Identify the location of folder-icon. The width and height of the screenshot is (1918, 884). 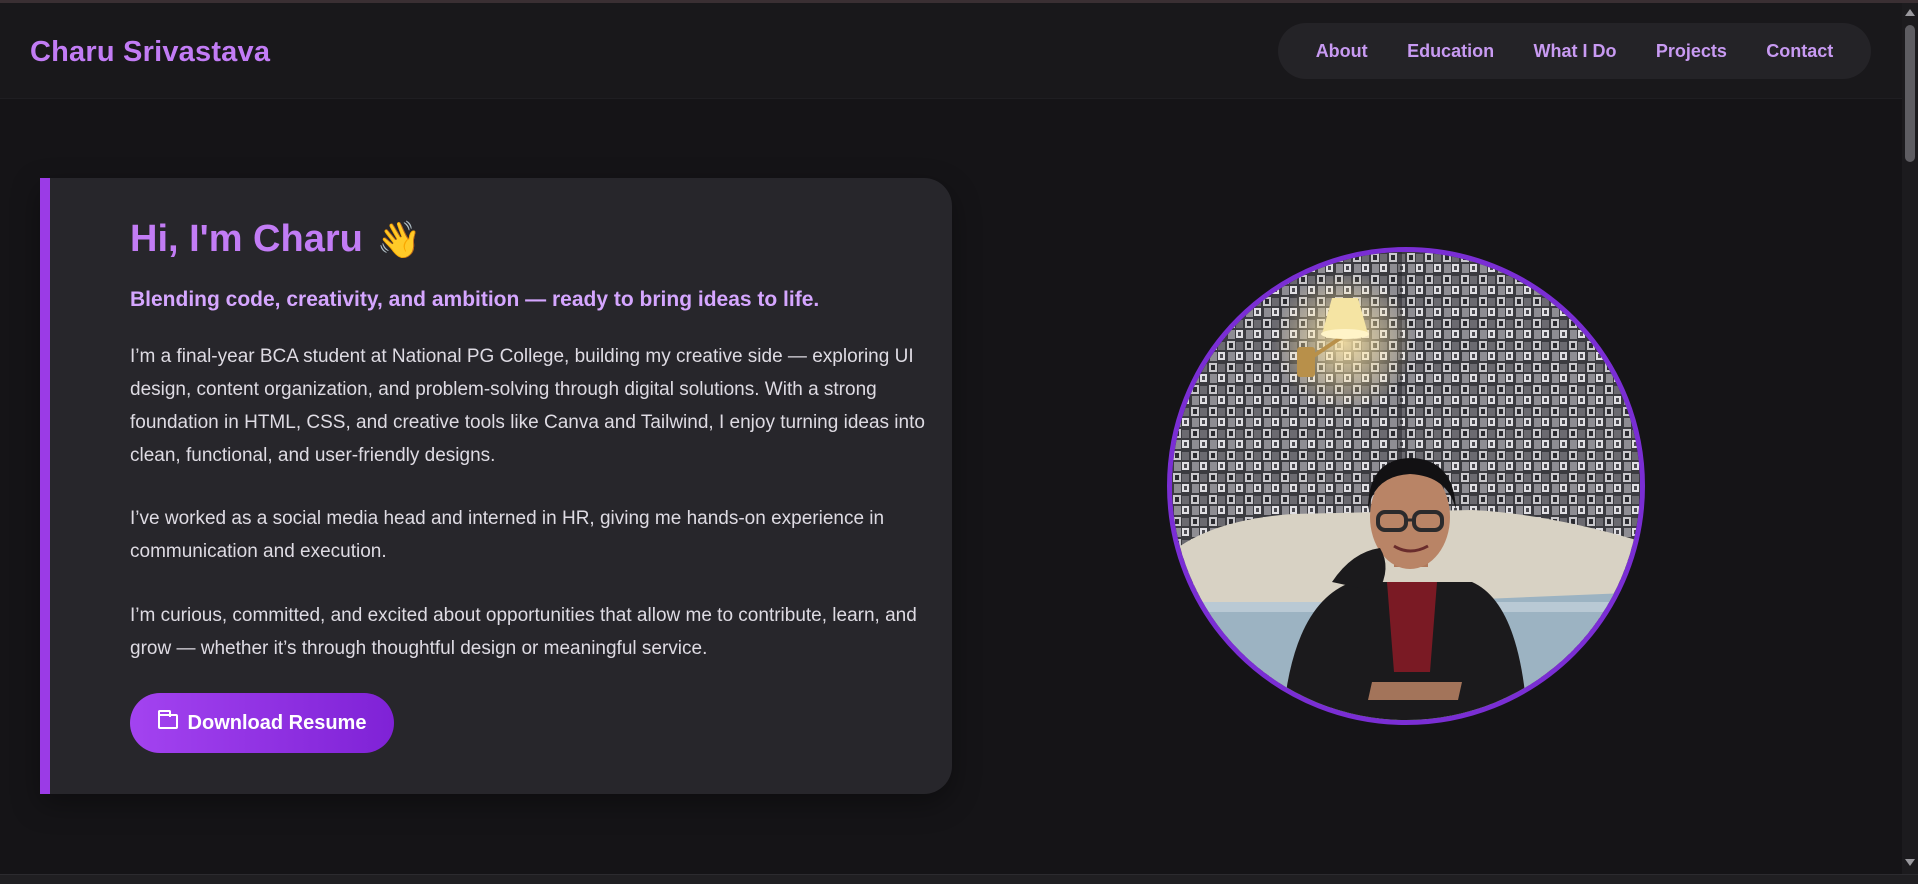
(167, 719).